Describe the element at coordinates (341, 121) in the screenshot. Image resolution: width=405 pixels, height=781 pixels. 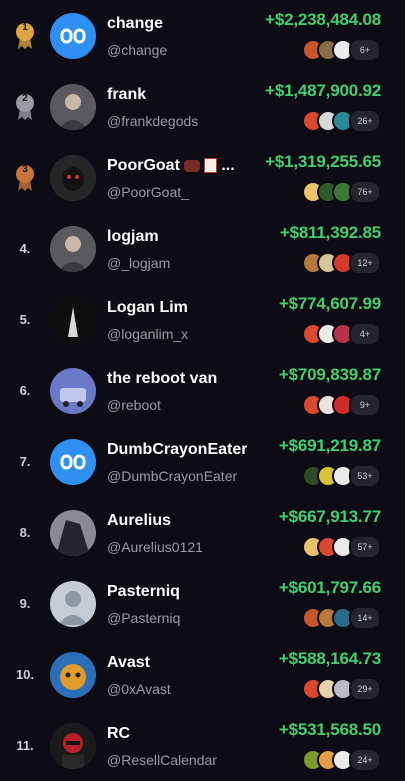
I see `token-stack: 26+` at that location.